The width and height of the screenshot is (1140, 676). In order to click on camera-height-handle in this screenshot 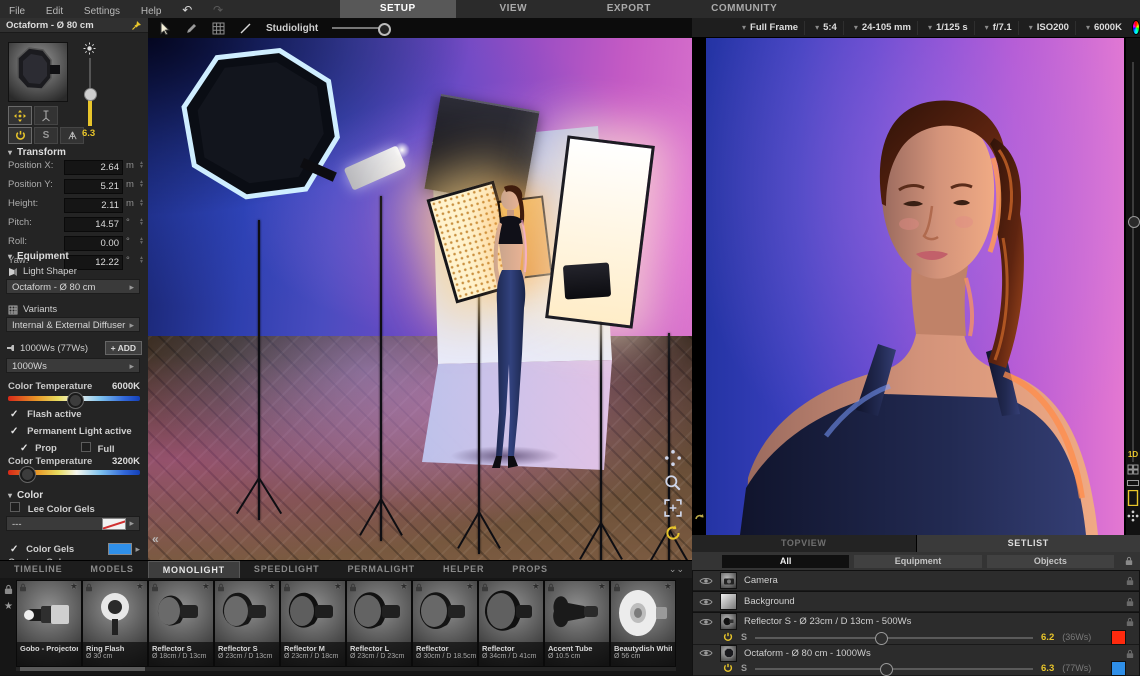, I will do `click(1134, 222)`.